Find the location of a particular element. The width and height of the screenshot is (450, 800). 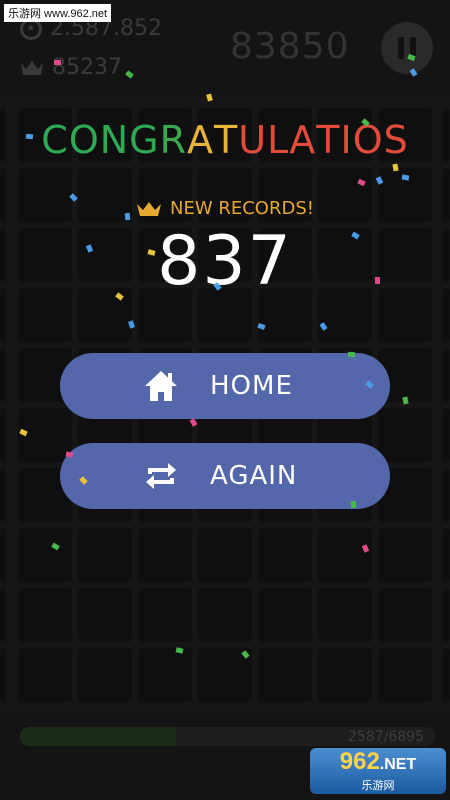

title-letter: U is located at coordinates (253, 140).